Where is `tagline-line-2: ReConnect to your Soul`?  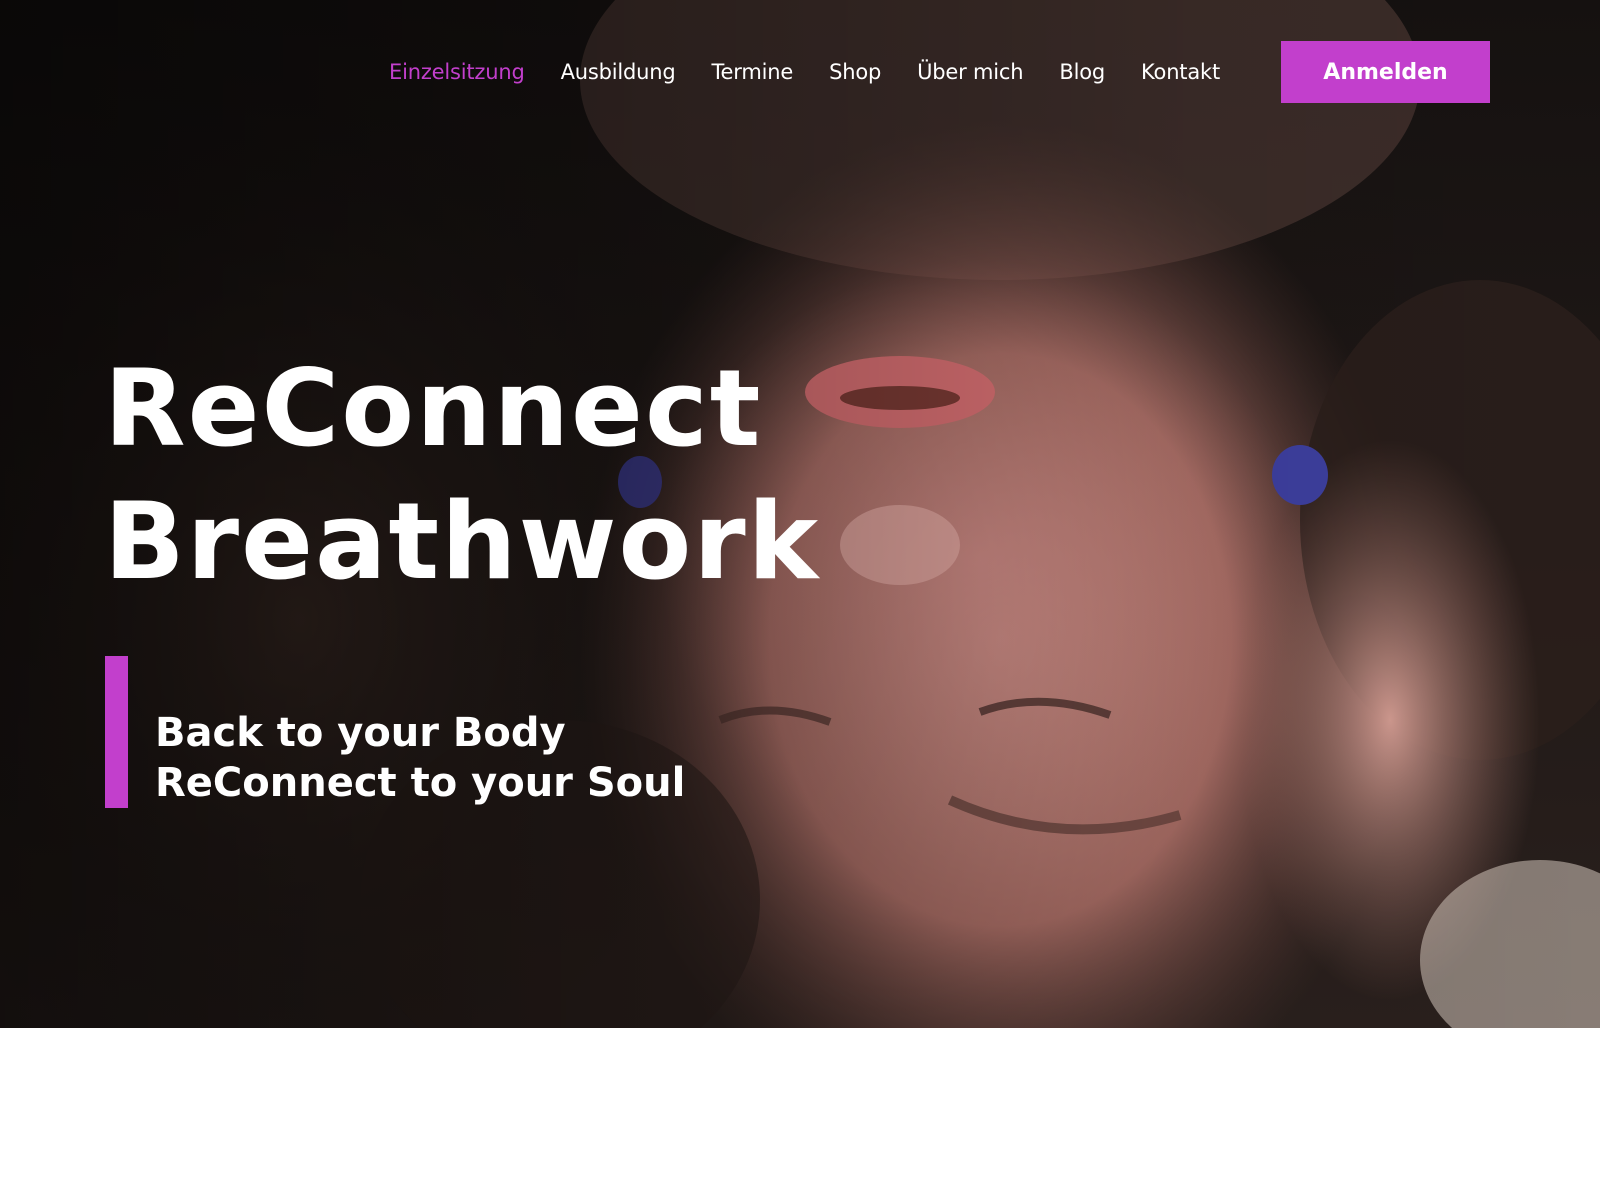
tagline-line-2: ReConnect to your Soul is located at coordinates (420, 783).